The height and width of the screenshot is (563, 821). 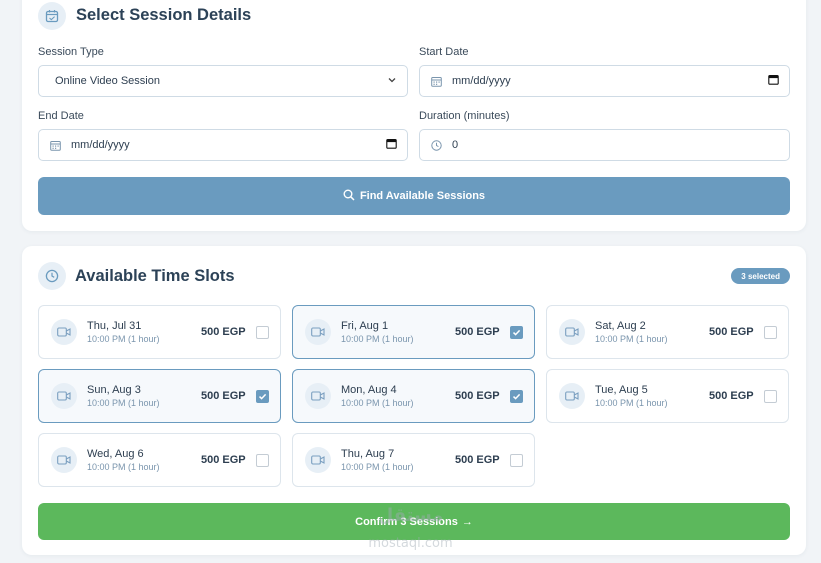 What do you see at coordinates (61, 116) in the screenshot?
I see `end-date-label: End Date` at bounding box center [61, 116].